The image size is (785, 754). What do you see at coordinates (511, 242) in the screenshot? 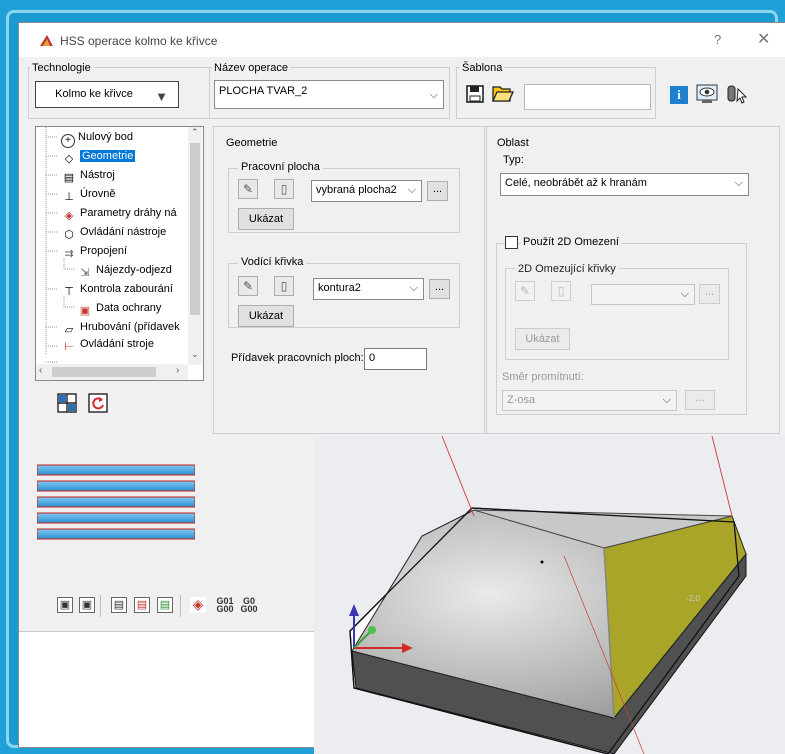
I see `use-2d-limit-checkbox` at bounding box center [511, 242].